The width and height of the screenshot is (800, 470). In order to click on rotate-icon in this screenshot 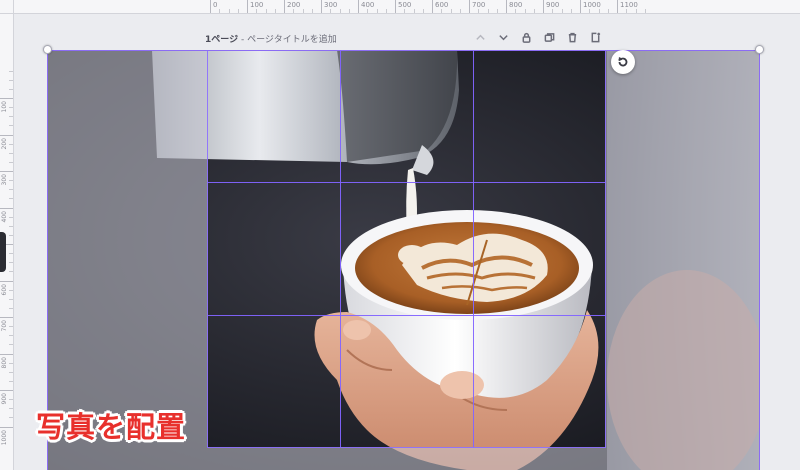, I will do `click(623, 61)`.